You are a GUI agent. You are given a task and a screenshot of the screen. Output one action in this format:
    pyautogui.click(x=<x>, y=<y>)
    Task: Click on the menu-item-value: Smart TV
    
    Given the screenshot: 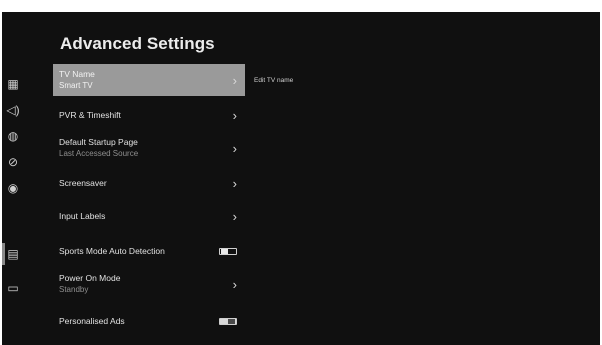 What is the action you would take?
    pyautogui.click(x=76, y=85)
    